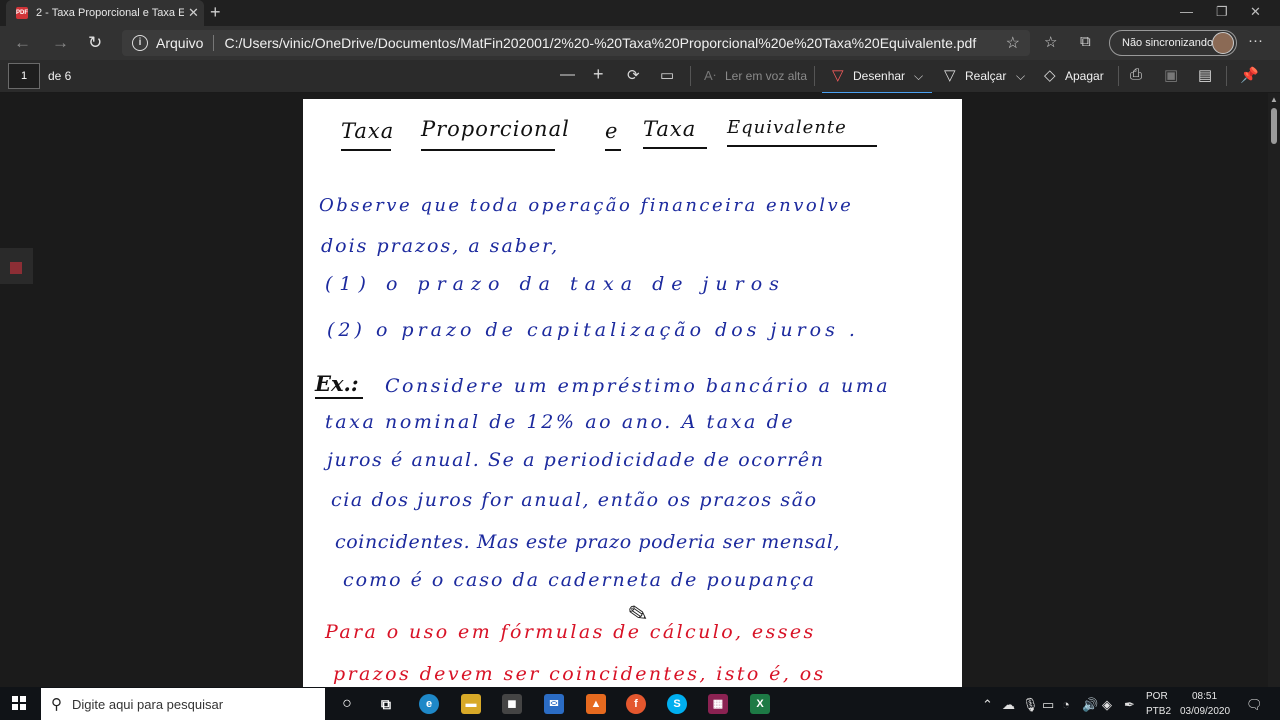  I want to click on cortana-icon: ○, so click(347, 704).